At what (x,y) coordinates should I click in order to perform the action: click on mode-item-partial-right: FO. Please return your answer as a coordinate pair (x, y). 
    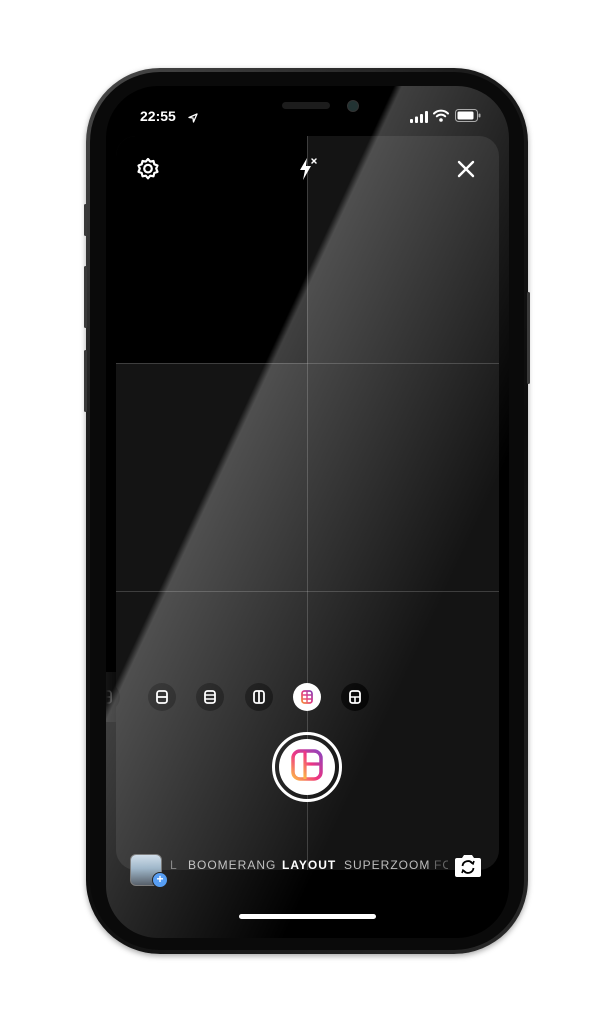
    Looking at the image, I should click on (441, 865).